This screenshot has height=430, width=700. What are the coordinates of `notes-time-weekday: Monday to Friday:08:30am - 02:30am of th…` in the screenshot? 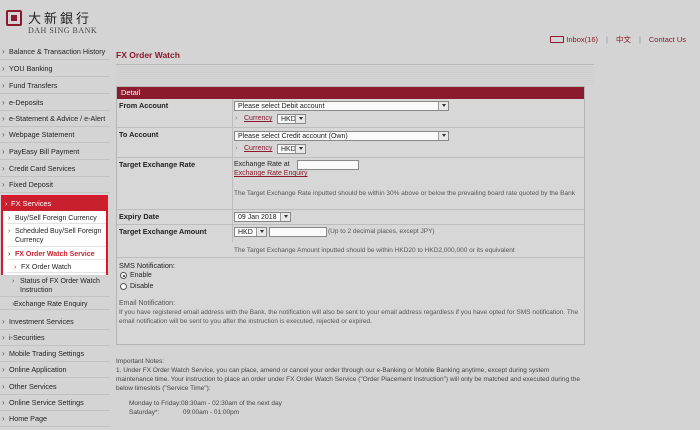 It's located at (205, 403).